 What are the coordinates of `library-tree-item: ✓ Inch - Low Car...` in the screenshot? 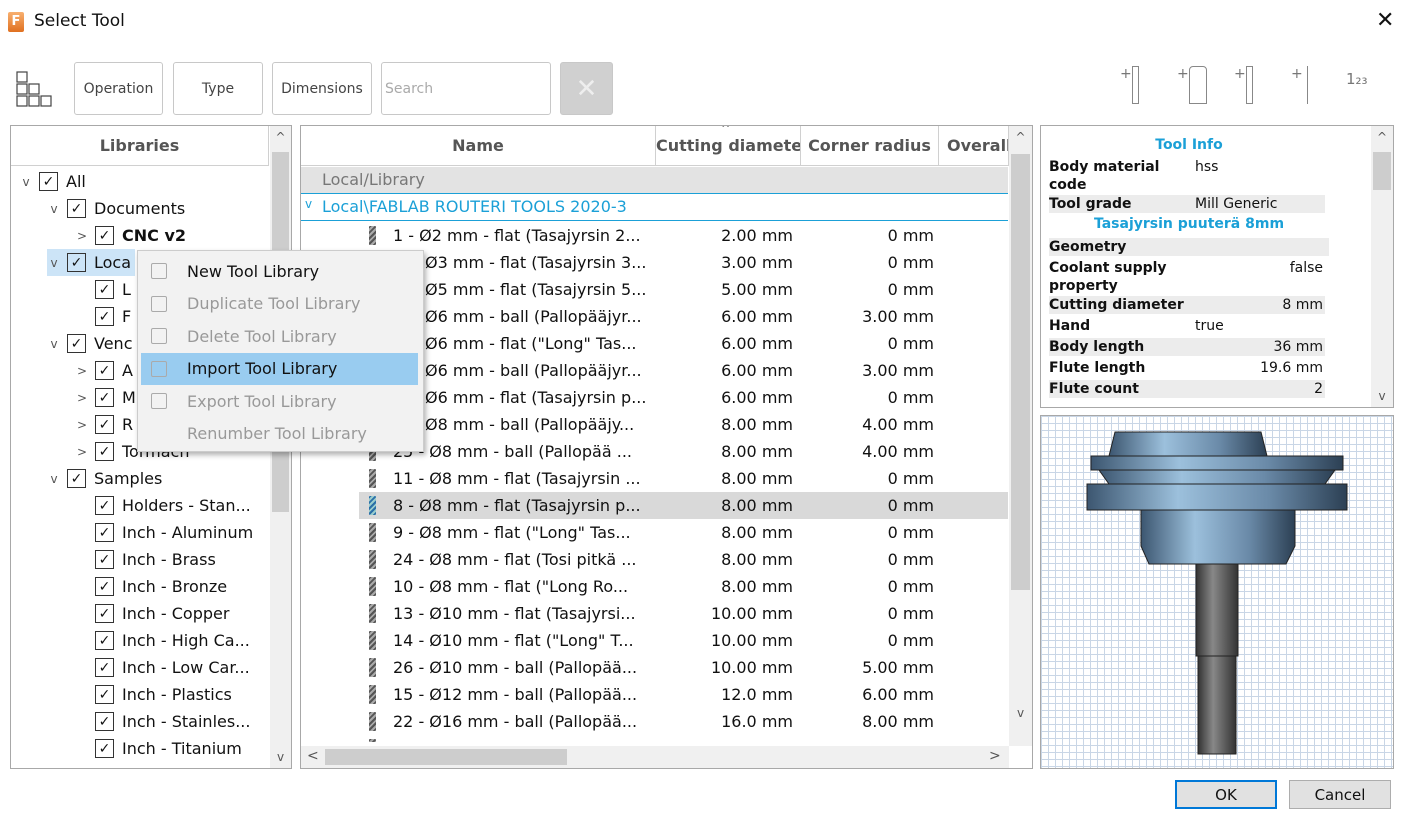 It's located at (164, 667).